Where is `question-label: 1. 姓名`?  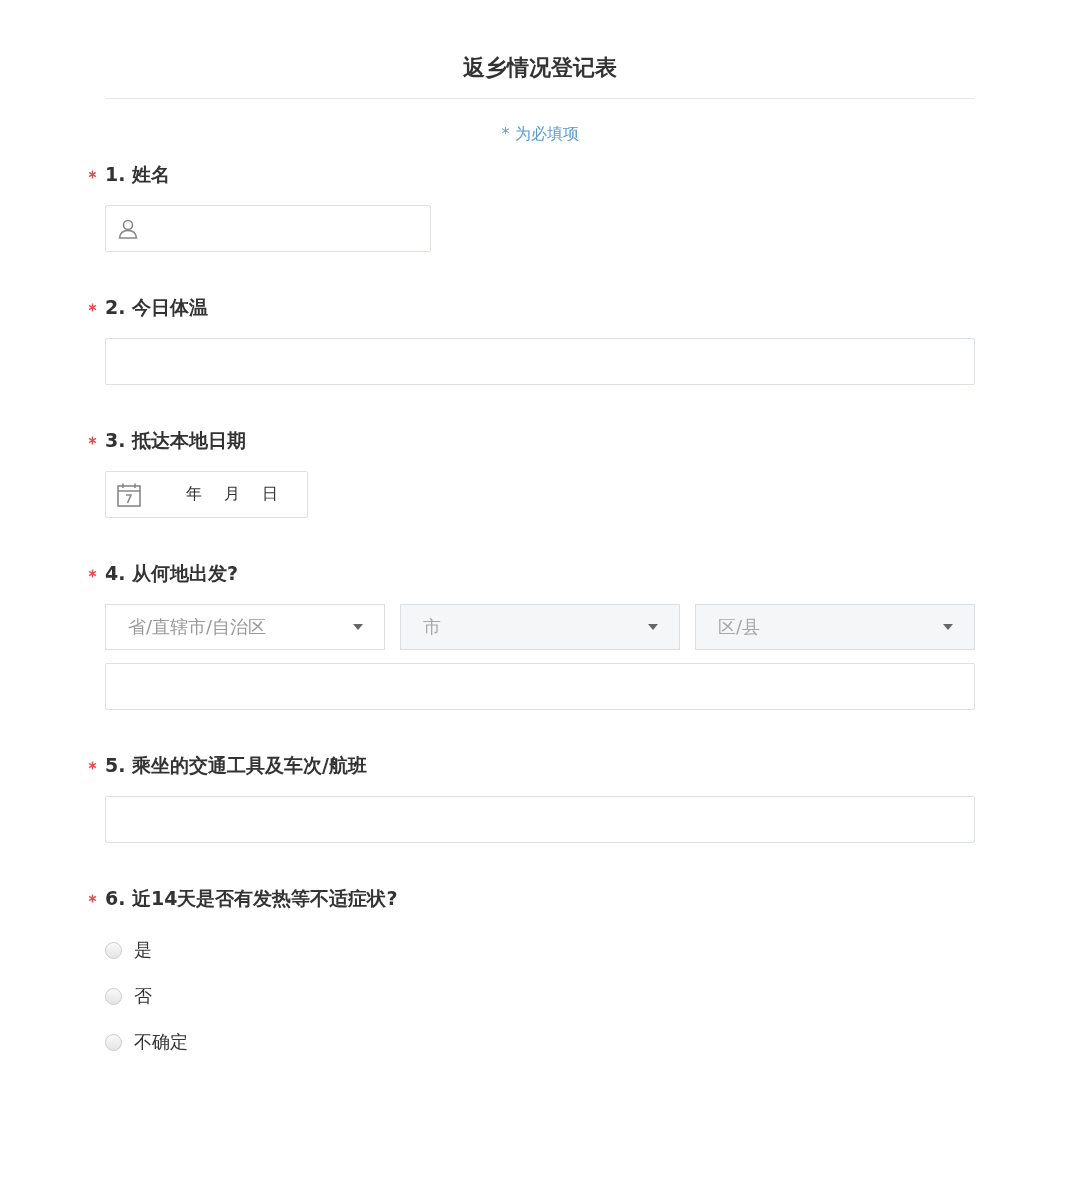 question-label: 1. 姓名 is located at coordinates (138, 174).